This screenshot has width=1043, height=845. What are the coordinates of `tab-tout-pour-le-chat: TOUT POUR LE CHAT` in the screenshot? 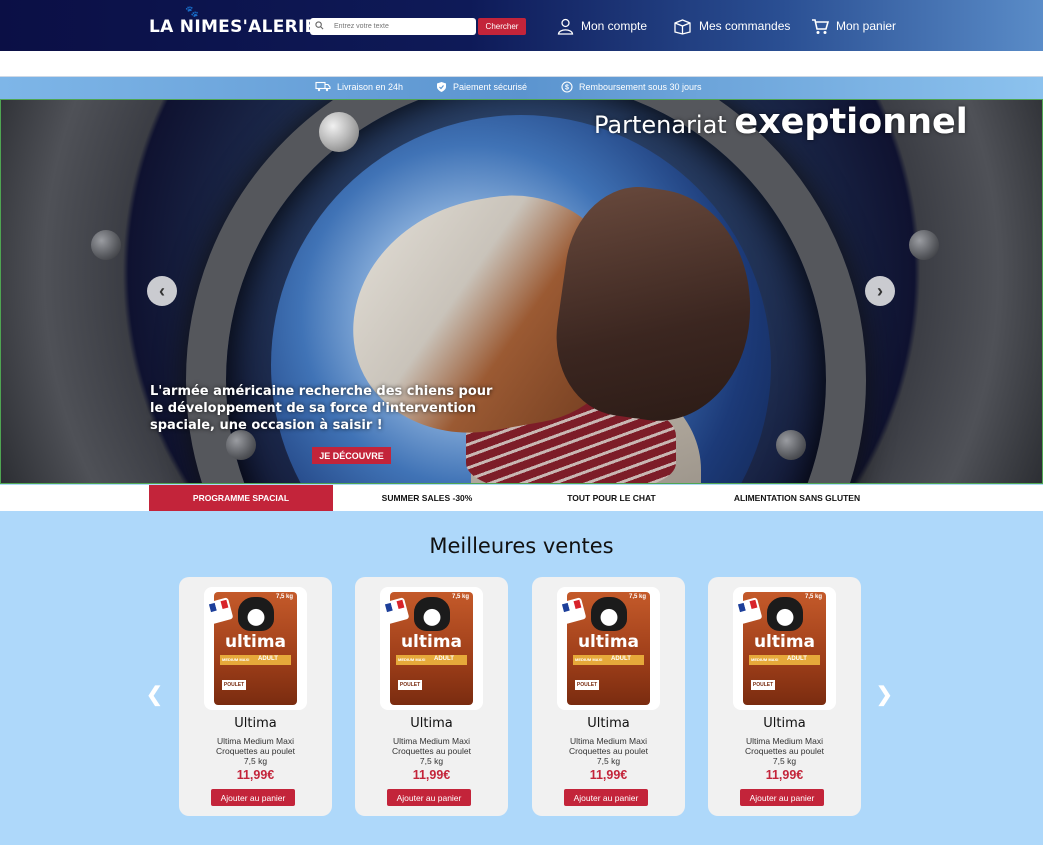 It's located at (611, 498).